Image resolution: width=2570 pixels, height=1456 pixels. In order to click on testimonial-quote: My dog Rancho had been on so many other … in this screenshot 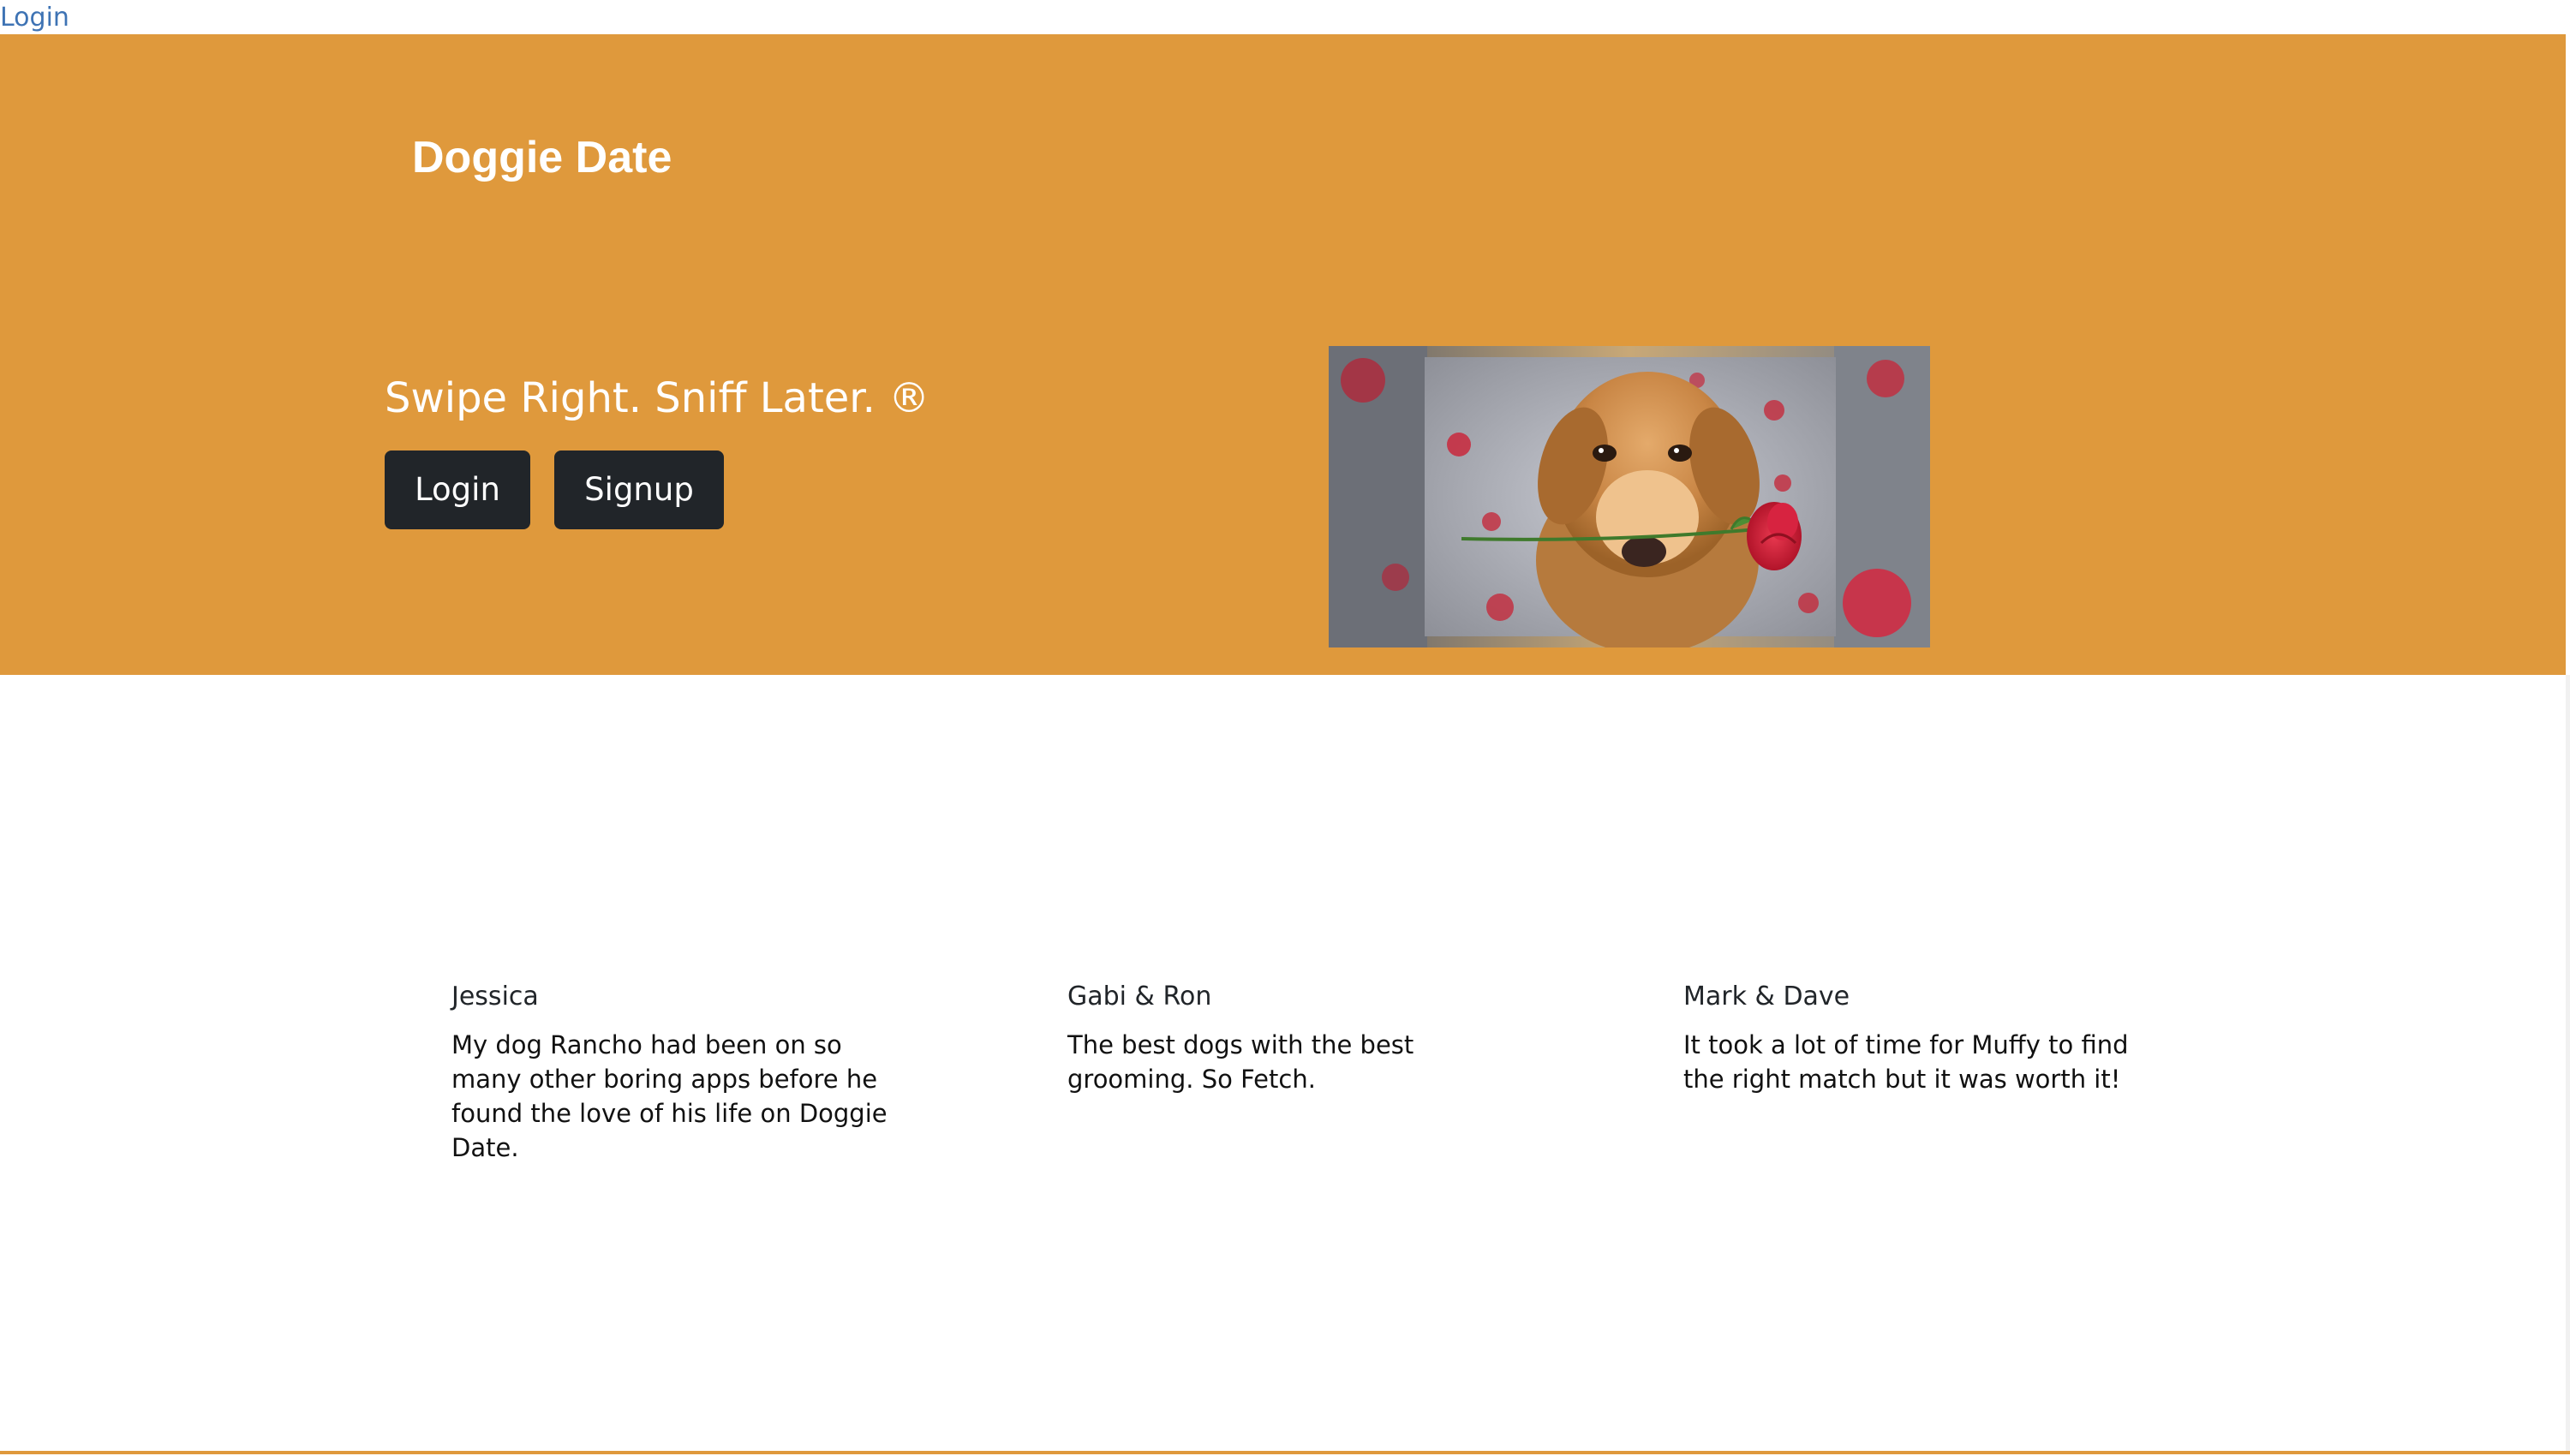, I will do `click(669, 1096)`.